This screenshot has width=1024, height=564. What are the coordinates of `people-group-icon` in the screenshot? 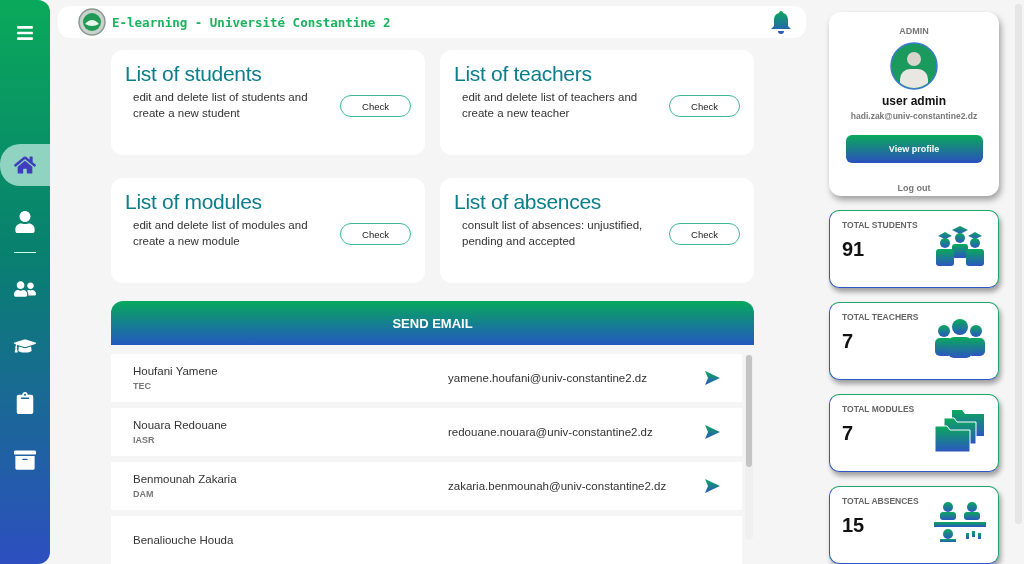 It's located at (960, 338).